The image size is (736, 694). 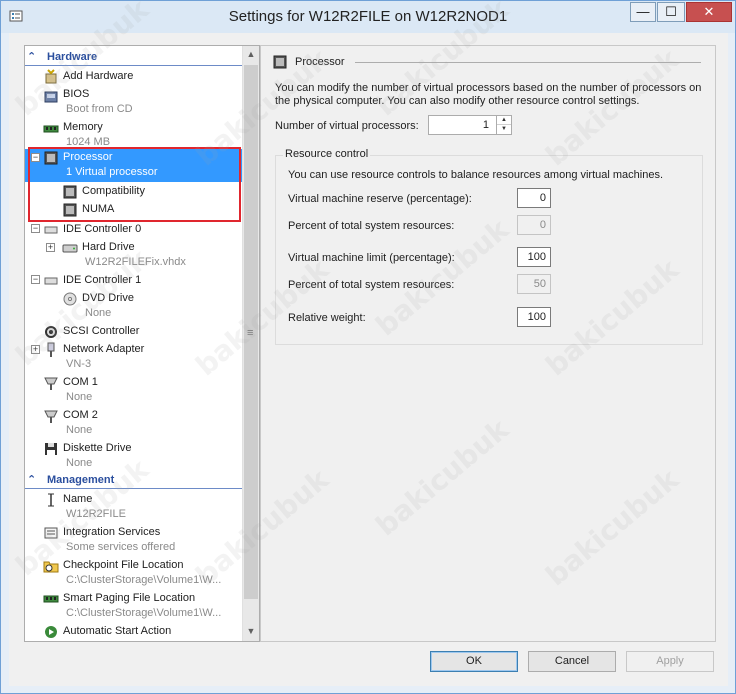 I want to click on automatic-start-icon, so click(x=51, y=632).